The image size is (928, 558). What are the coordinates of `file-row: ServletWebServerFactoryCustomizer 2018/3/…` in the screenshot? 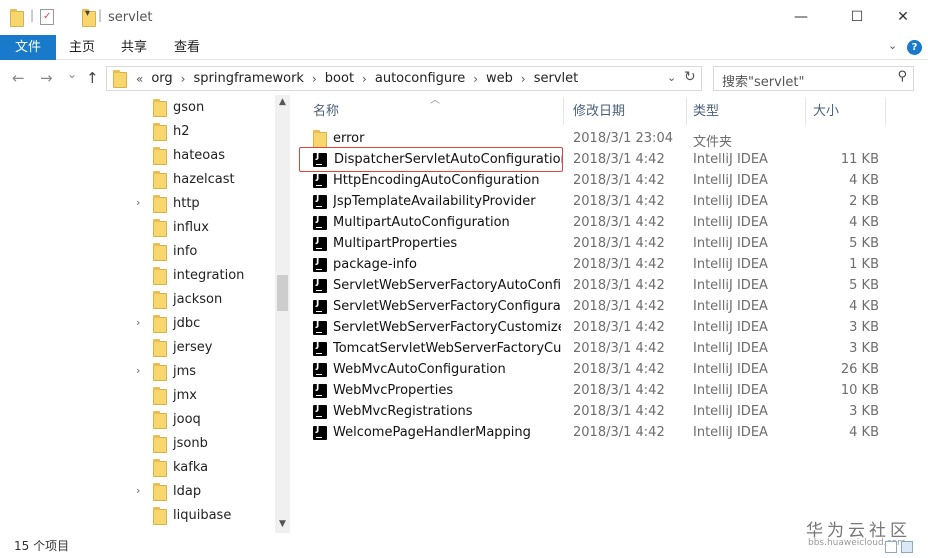 It's located at (595, 328).